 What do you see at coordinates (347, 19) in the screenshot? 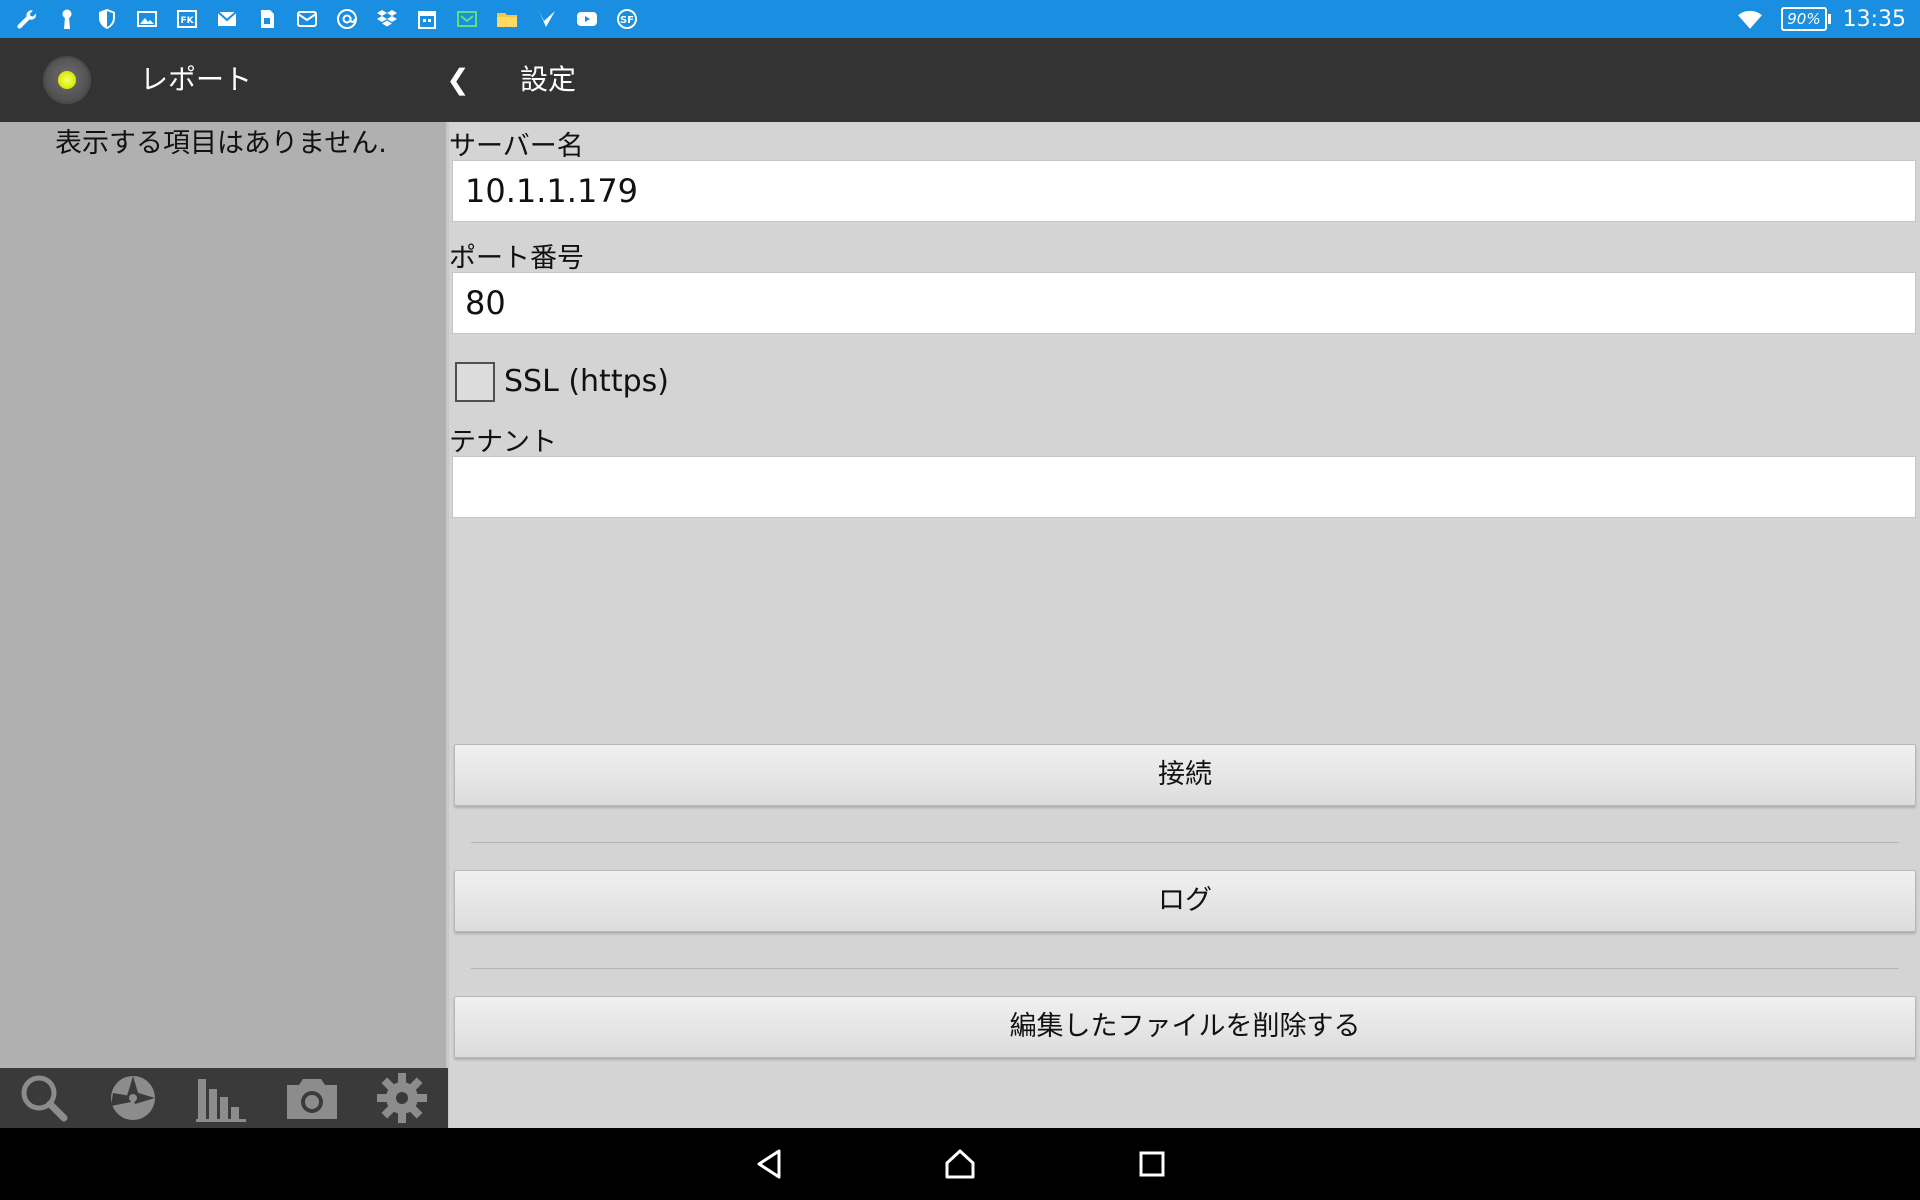
I see `at-icon` at bounding box center [347, 19].